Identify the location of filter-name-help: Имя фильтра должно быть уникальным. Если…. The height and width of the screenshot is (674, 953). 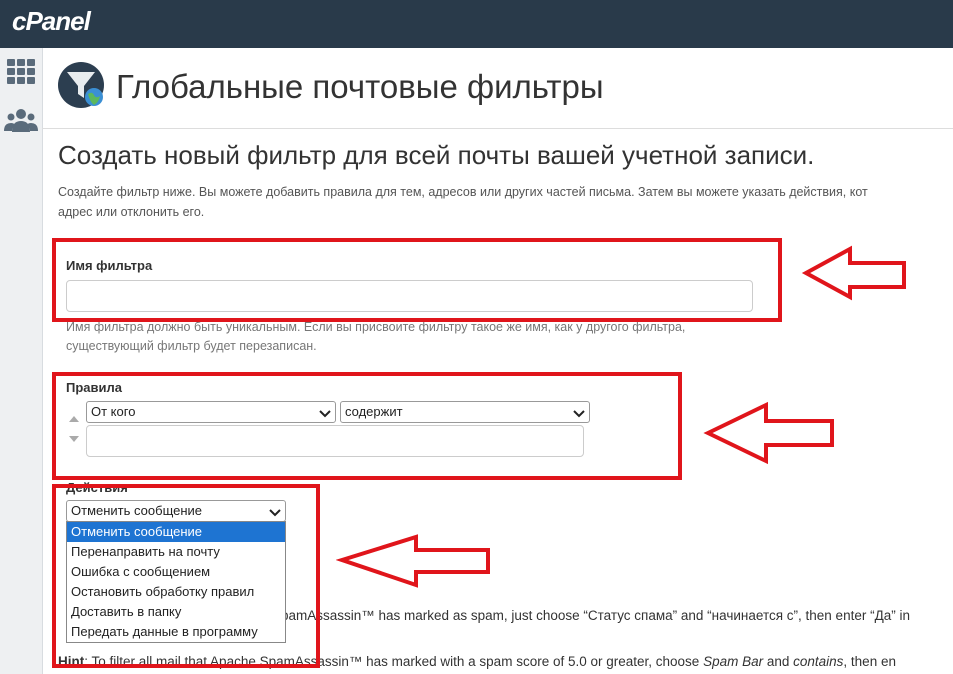
(376, 336).